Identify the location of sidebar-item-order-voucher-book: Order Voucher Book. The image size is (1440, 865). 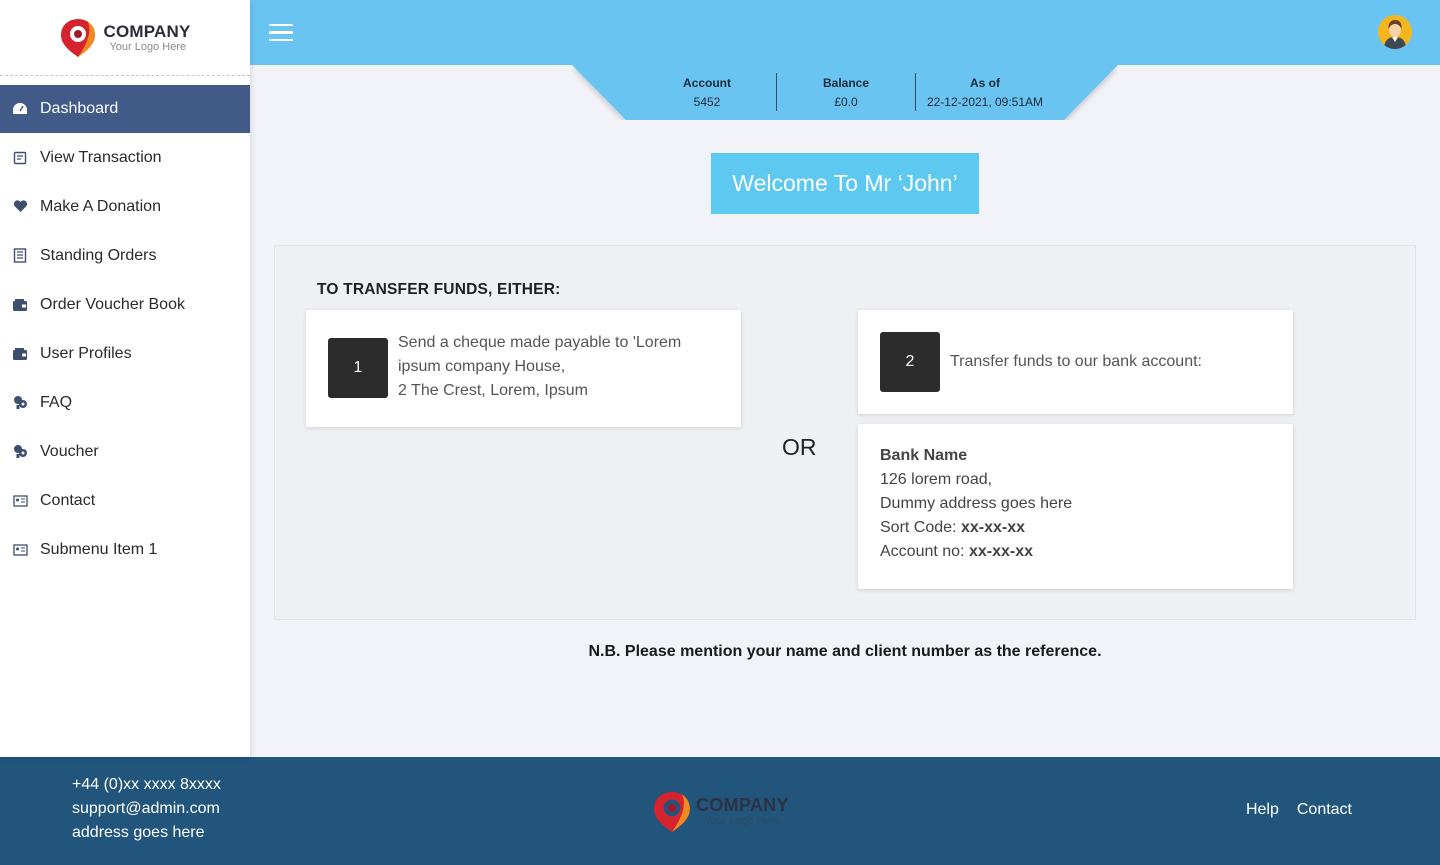
(125, 304).